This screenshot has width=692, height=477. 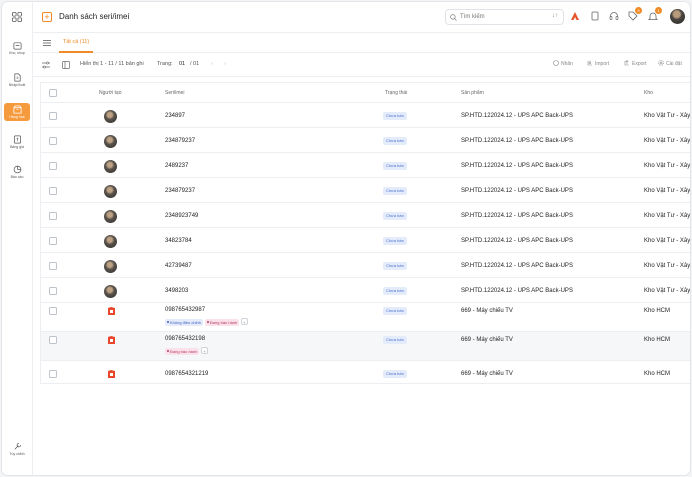 I want to click on report-icon, so click(x=17, y=169).